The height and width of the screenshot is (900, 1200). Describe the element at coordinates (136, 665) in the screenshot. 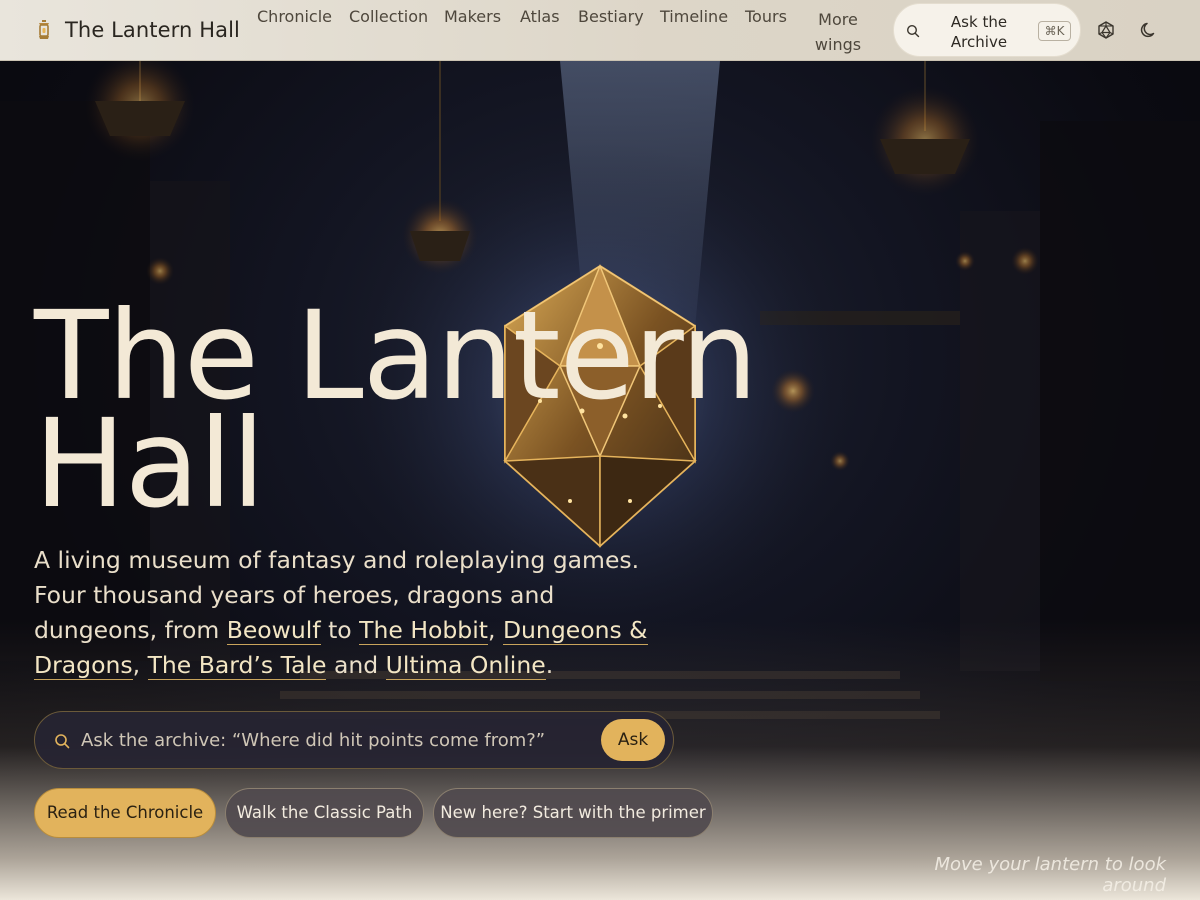

I see `desc-sep-comma-2: ,` at that location.